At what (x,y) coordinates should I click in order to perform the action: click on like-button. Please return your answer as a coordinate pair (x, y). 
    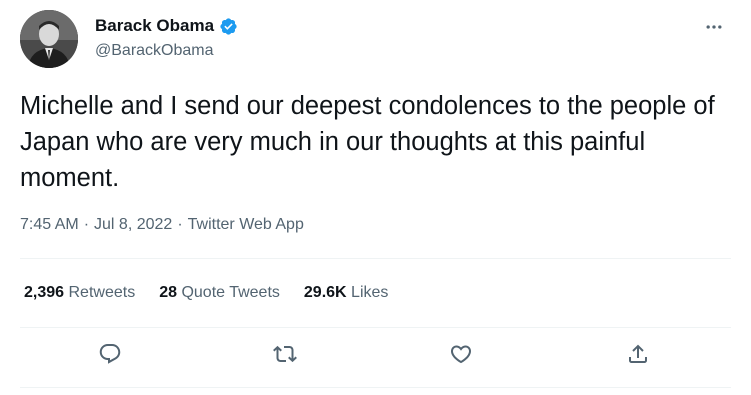
    Looking at the image, I should click on (461, 356).